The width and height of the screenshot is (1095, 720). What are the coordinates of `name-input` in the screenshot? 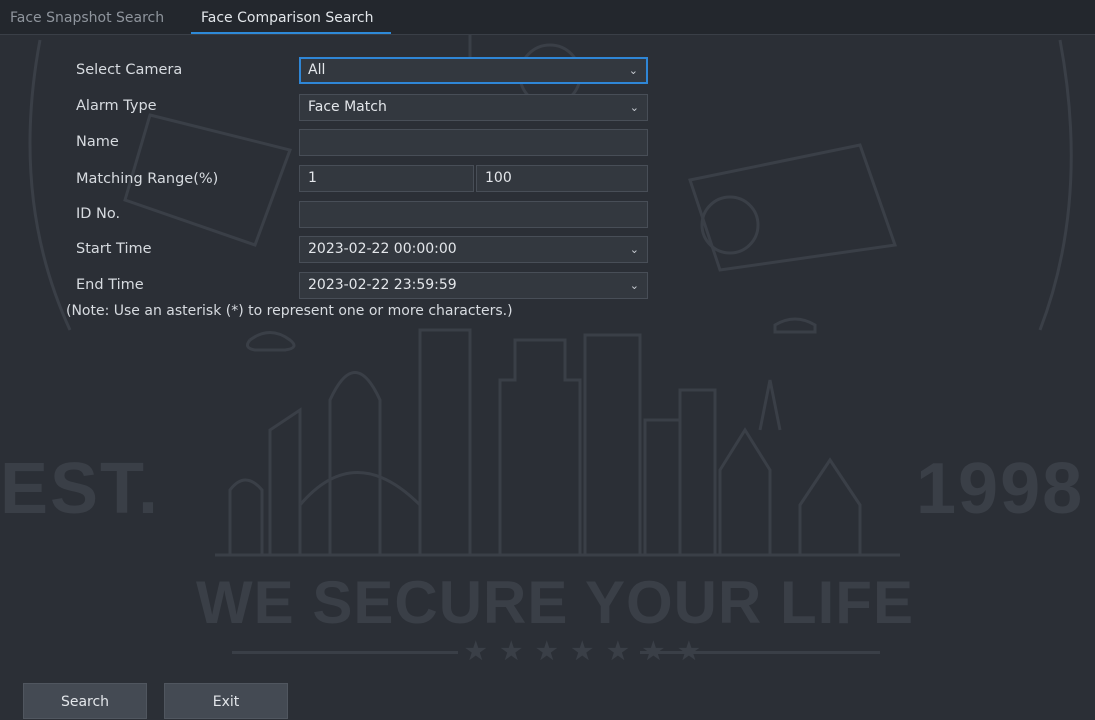 It's located at (473, 142).